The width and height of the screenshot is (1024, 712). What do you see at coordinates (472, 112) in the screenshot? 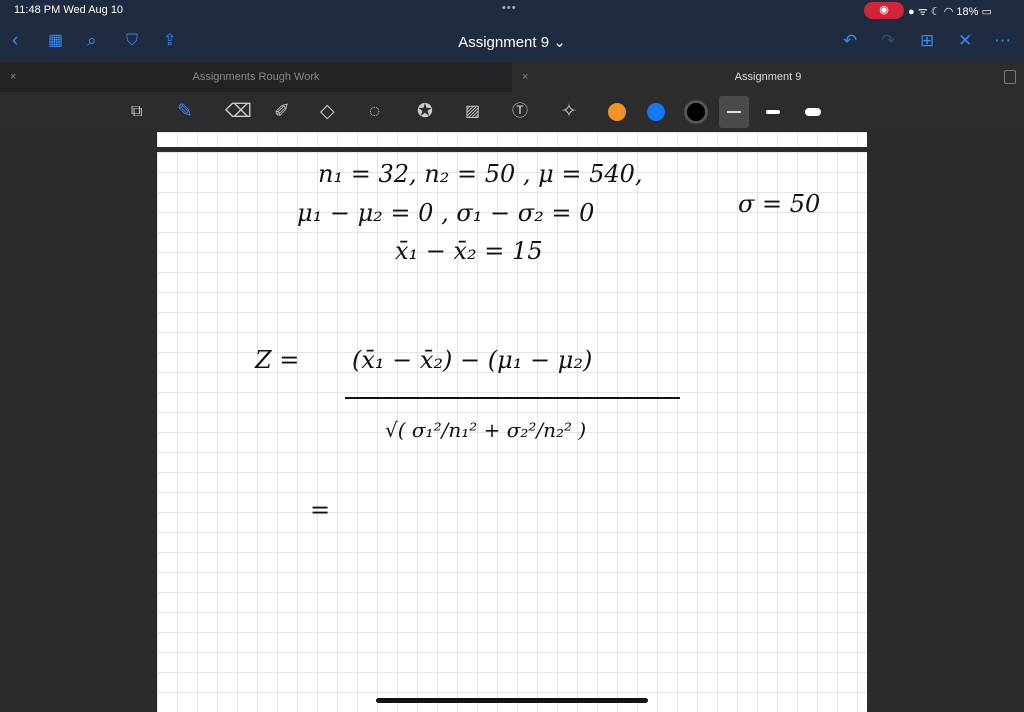
I see `image-icon: ▨` at bounding box center [472, 112].